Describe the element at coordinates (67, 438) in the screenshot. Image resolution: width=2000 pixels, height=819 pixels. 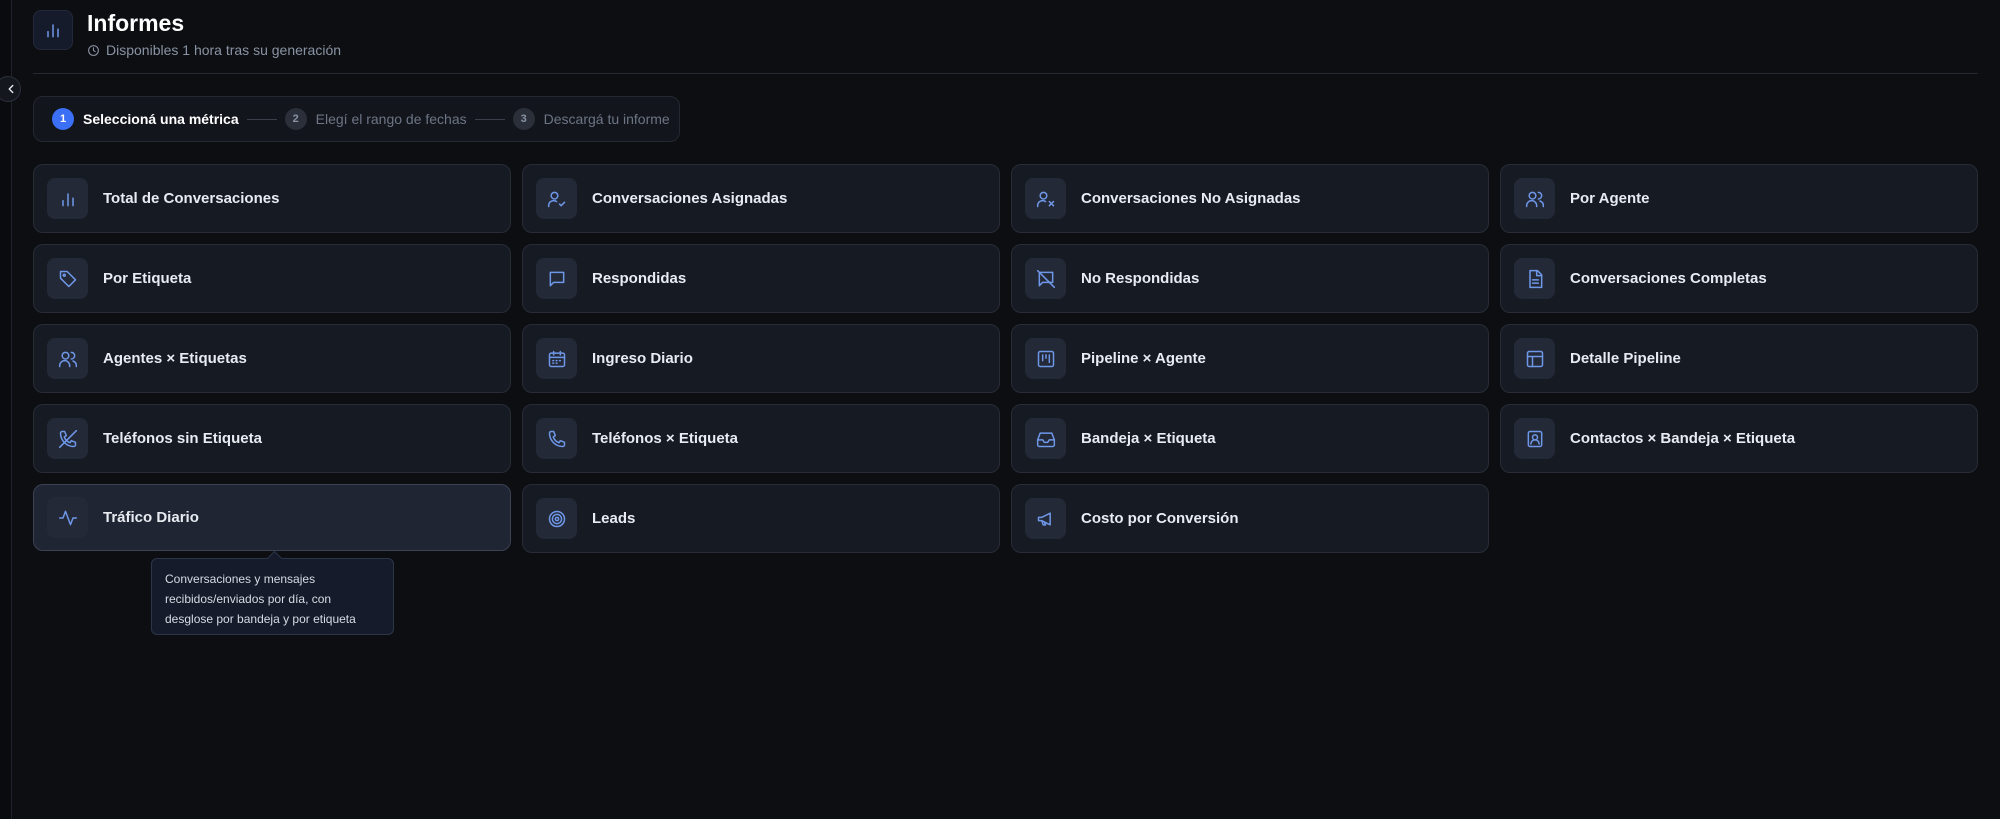
I see `phone-off-icon` at that location.